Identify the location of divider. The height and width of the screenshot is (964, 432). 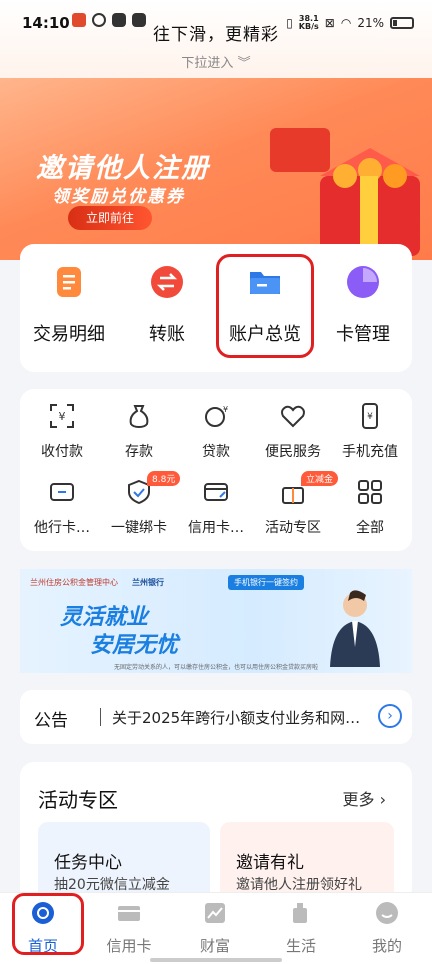
(100, 717).